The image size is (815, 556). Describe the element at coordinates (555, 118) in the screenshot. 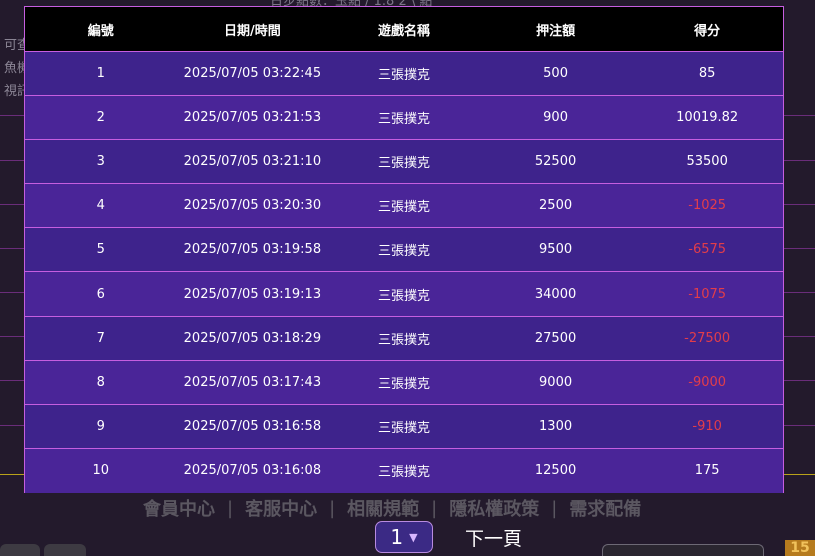

I see `cell-bet: 900` at that location.